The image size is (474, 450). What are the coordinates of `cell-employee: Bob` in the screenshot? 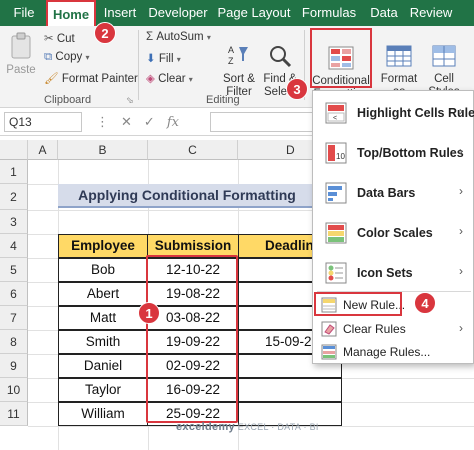 It's located at (103, 270).